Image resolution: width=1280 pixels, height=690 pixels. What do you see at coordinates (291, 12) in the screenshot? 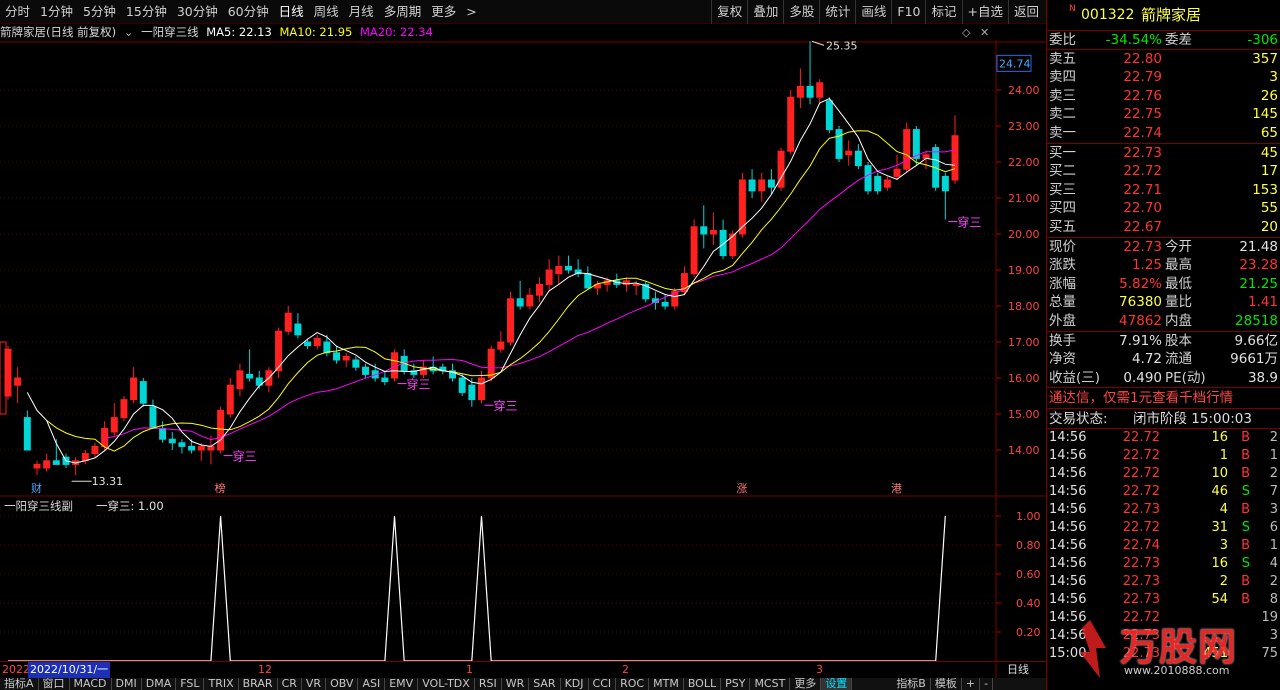
I see `period-tab: 日线` at bounding box center [291, 12].